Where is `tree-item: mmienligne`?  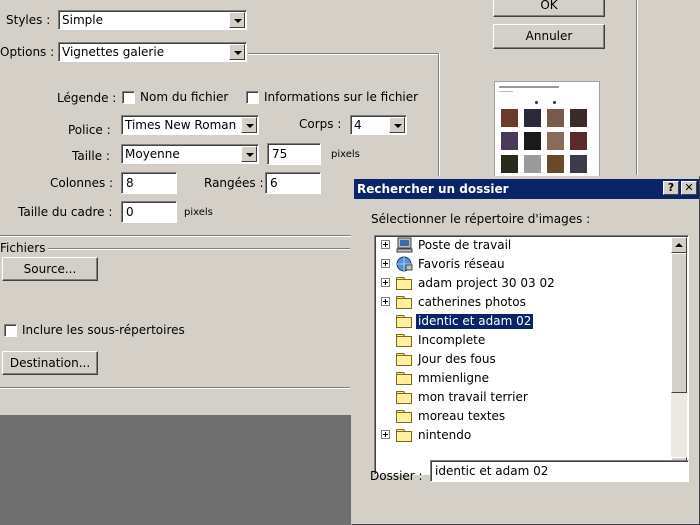 tree-item: mmienligne is located at coordinates (522, 378).